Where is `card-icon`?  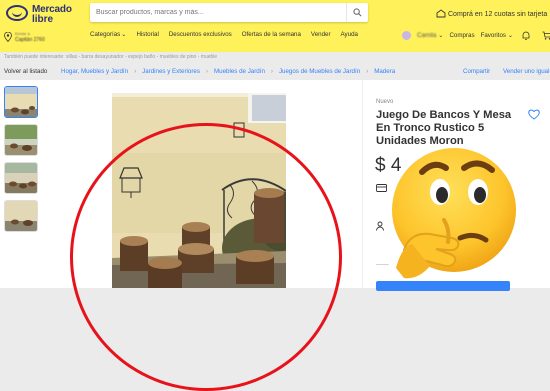
card-icon is located at coordinates (441, 13).